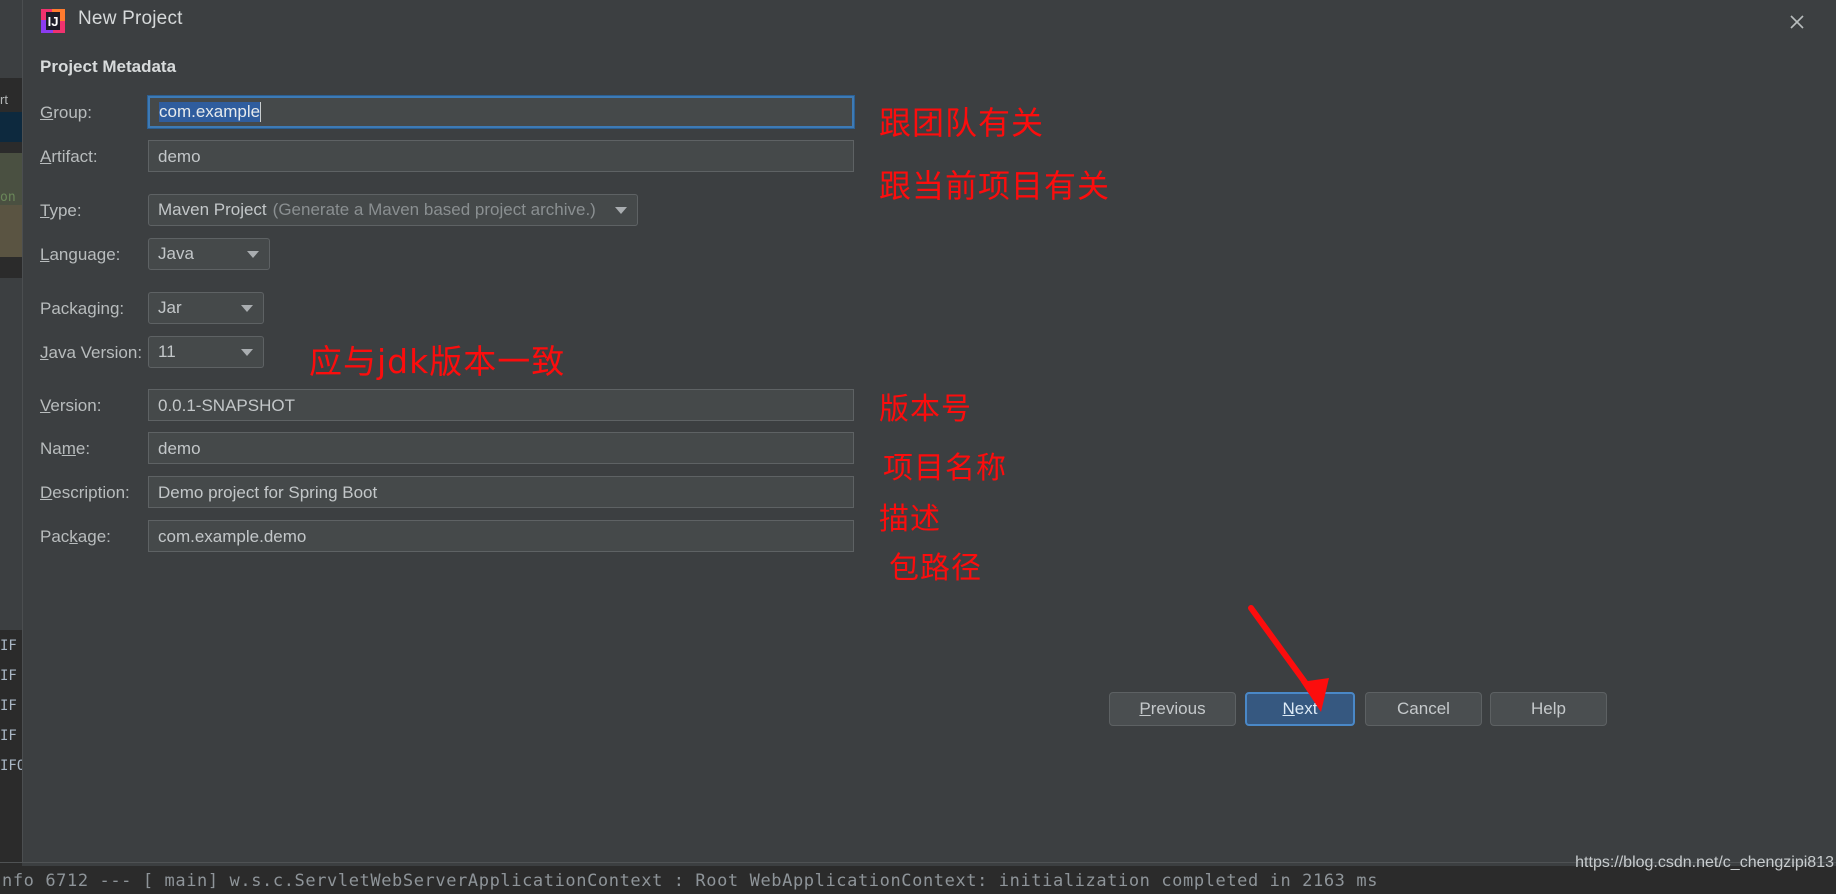 The image size is (1836, 894). I want to click on version-label-mnemonic: V, so click(45, 405).